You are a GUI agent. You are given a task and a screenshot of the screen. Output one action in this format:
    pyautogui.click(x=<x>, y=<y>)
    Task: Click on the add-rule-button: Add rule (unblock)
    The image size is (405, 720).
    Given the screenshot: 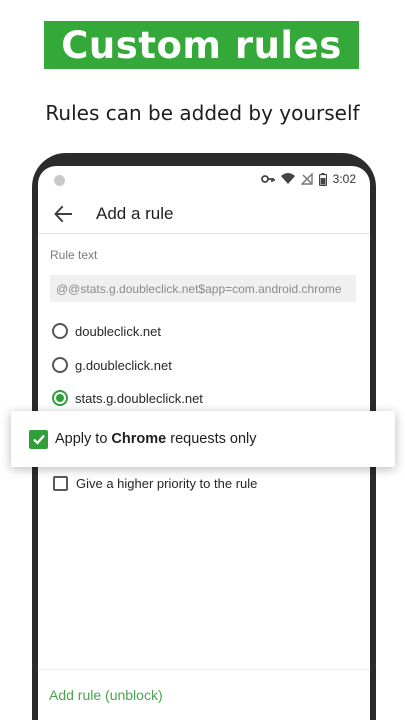 What is the action you would take?
    pyautogui.click(x=106, y=695)
    